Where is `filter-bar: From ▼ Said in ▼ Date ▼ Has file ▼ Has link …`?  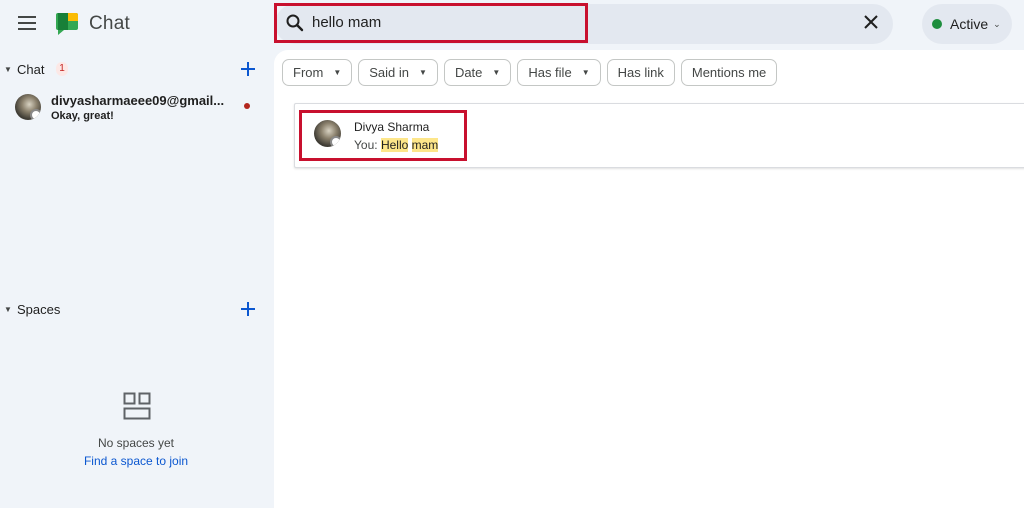
filter-bar: From ▼ Said in ▼ Date ▼ Has file ▼ Has link … is located at coordinates (530, 72).